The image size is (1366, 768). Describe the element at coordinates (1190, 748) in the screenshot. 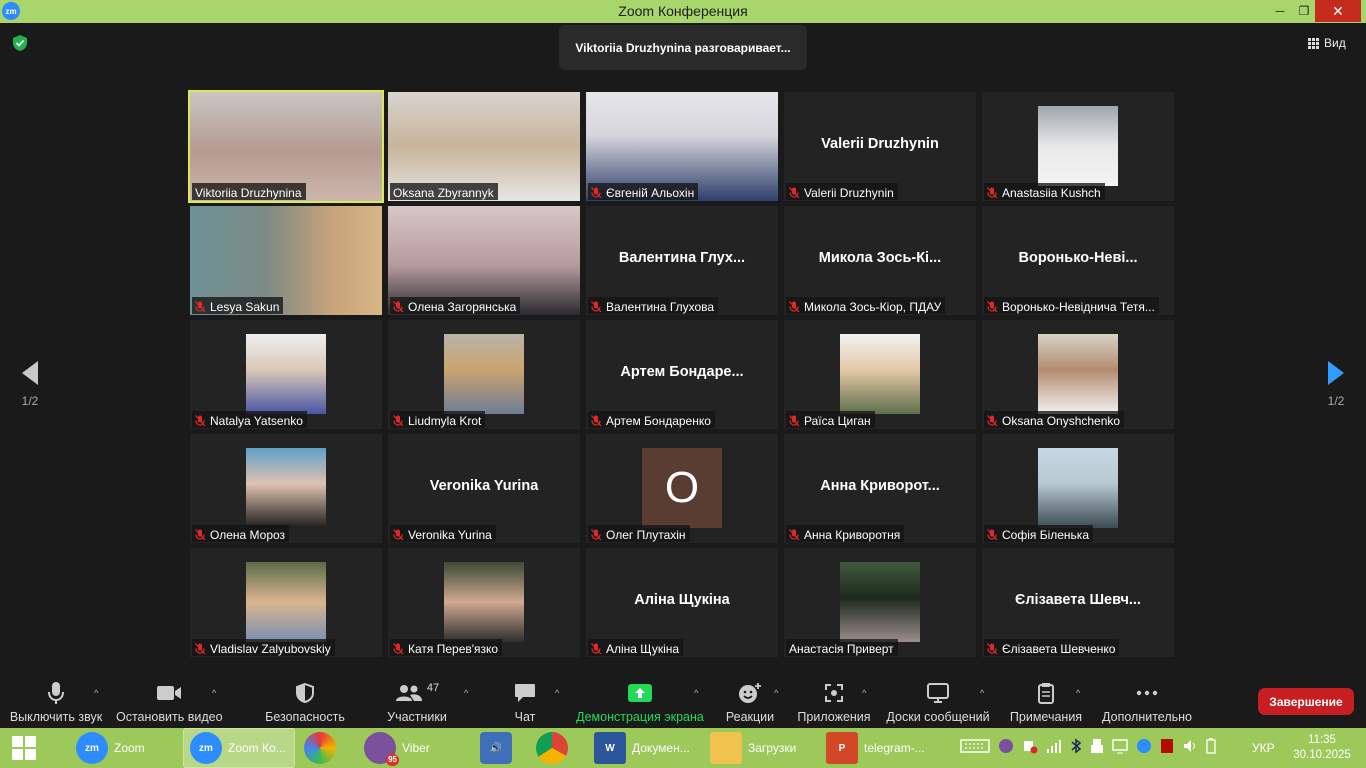

I see `volume-icon` at that location.